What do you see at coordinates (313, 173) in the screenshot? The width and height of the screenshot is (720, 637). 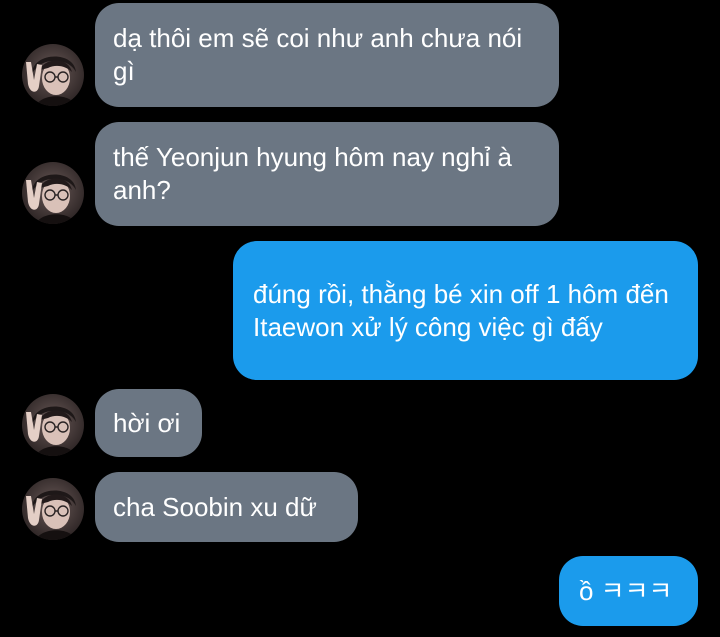 I see `message-text: thế Yeonjun hyung hôm nay nghỉ à anh?` at bounding box center [313, 173].